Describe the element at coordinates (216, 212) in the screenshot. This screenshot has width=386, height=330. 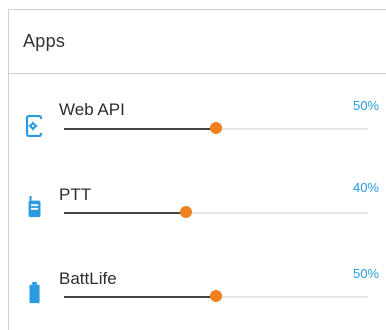
I see `slider-ptt` at that location.